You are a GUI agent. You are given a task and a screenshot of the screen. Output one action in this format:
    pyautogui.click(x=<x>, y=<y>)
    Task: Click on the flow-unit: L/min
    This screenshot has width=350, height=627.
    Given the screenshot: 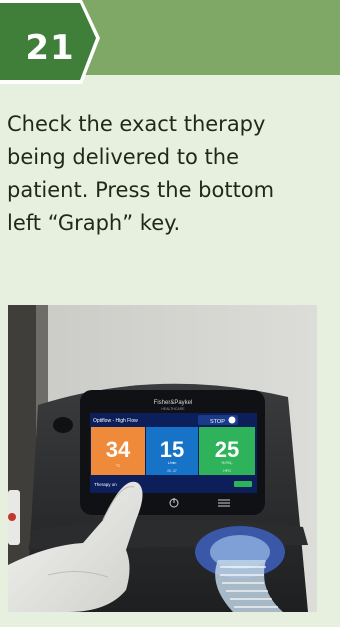 What is the action you would take?
    pyautogui.click(x=172, y=463)
    